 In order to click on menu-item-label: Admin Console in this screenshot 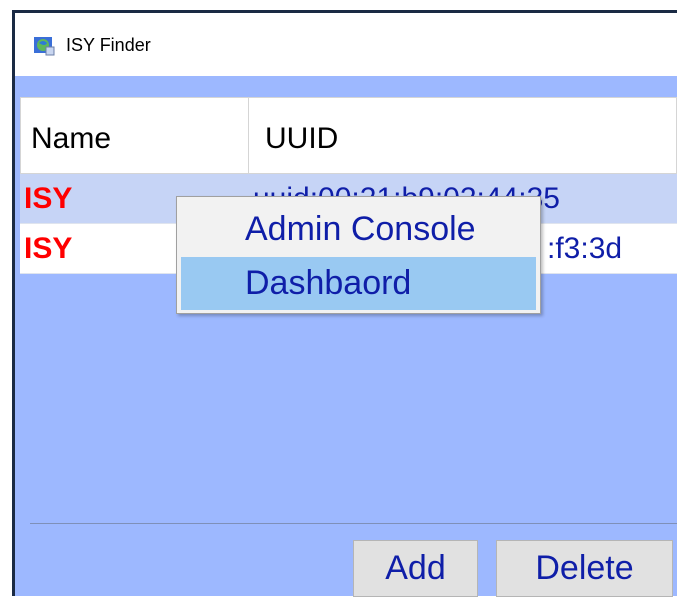, I will do `click(360, 229)`.